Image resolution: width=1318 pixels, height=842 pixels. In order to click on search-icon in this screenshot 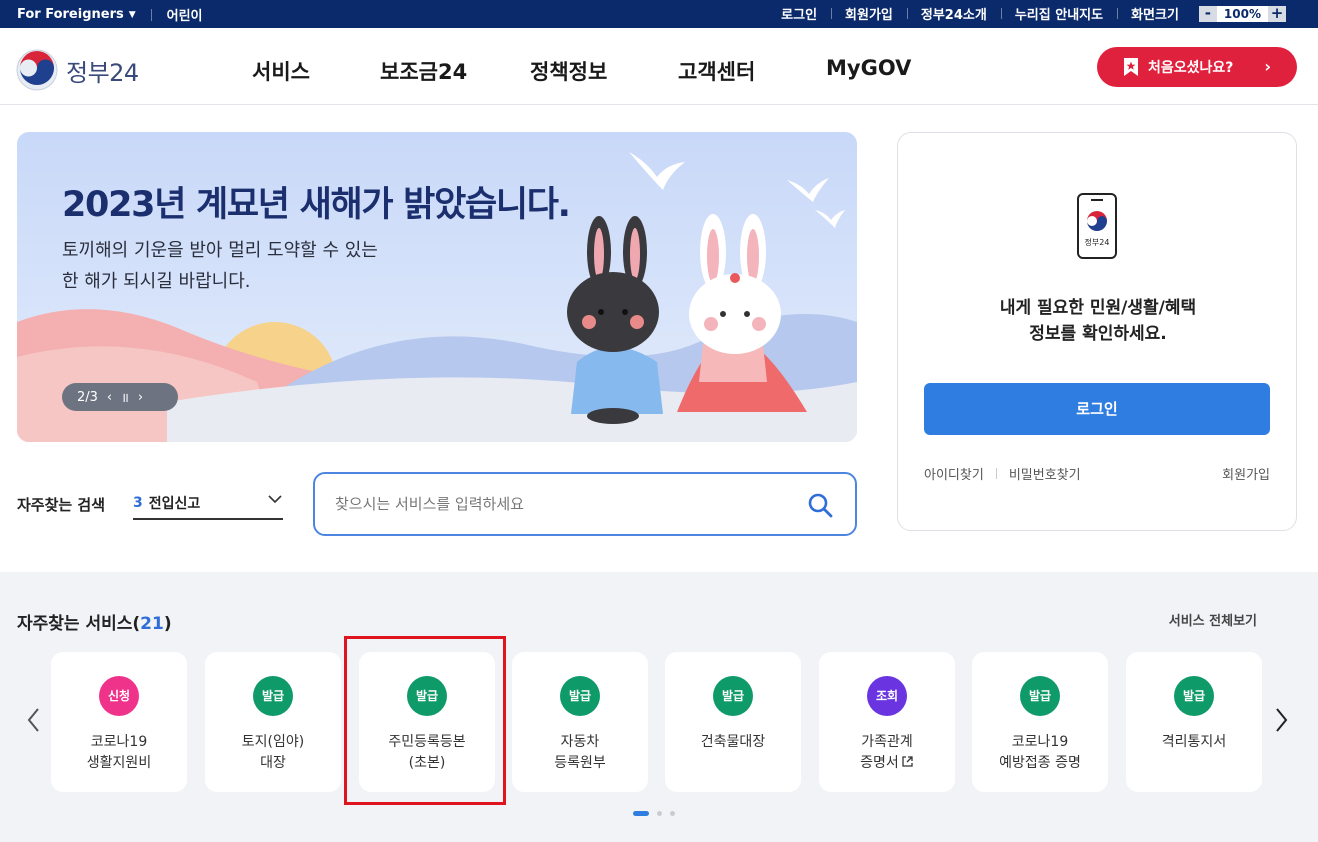, I will do `click(820, 505)`.